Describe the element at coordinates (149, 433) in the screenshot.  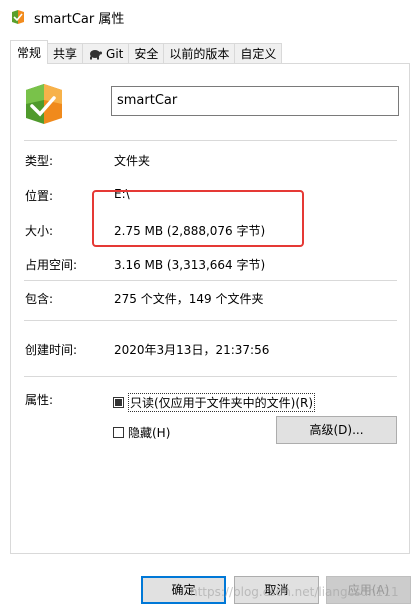
I see `hidden-label: 隐藏(H)` at that location.